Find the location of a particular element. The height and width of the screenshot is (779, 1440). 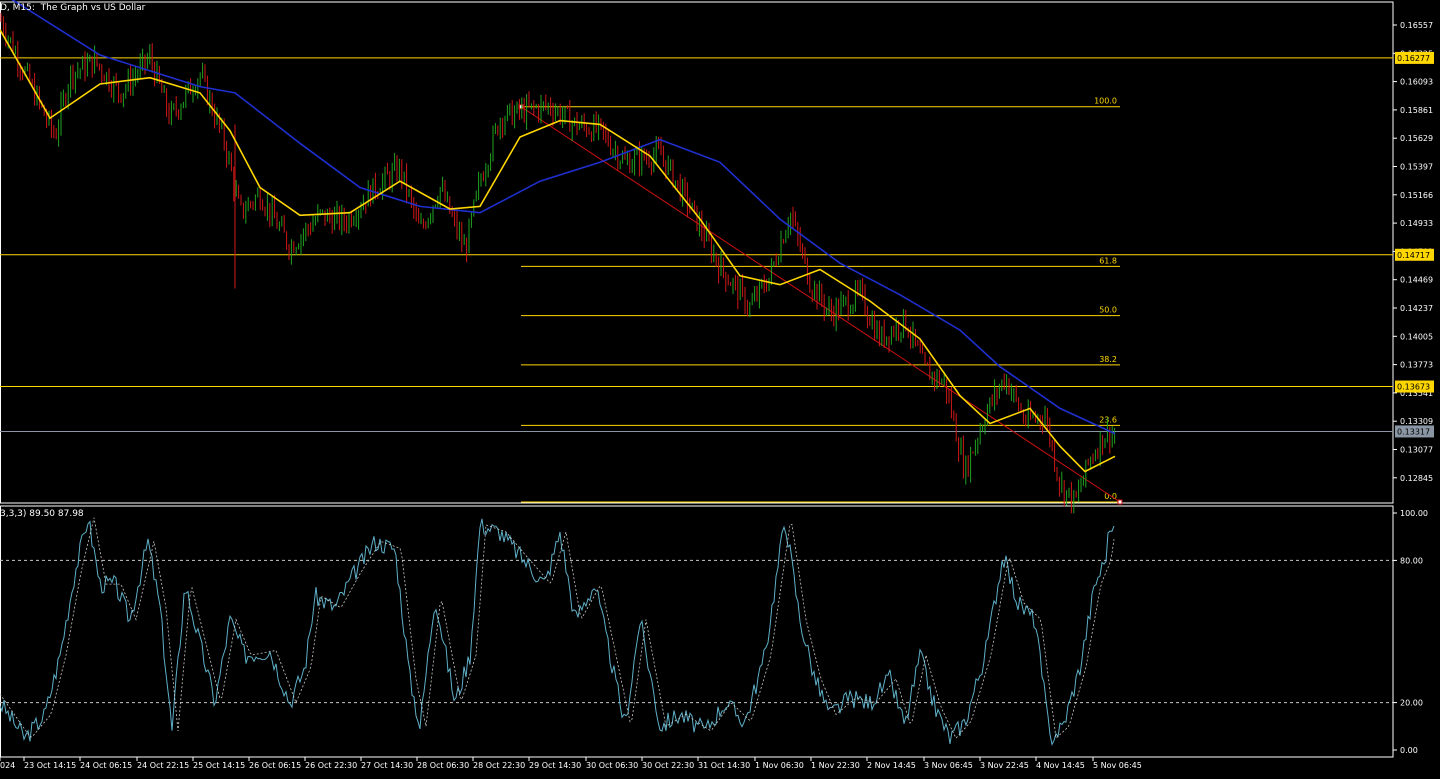

time-tick-label: 5 Nov 06:45 is located at coordinates (1117, 765).